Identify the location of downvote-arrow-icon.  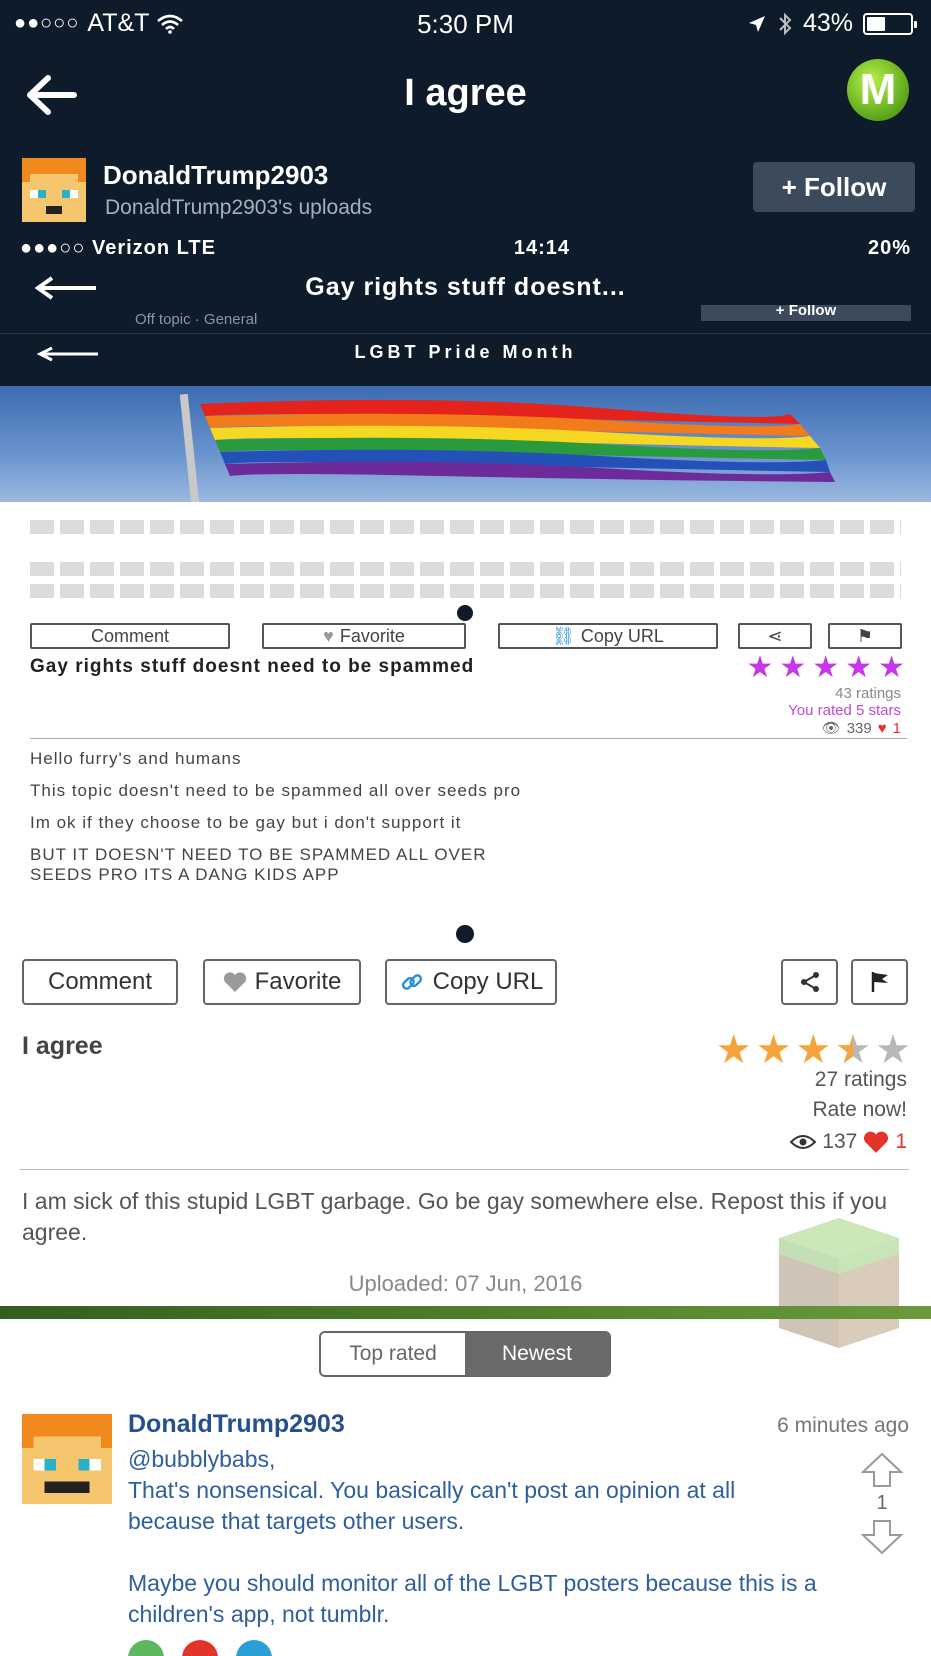
(882, 1537).